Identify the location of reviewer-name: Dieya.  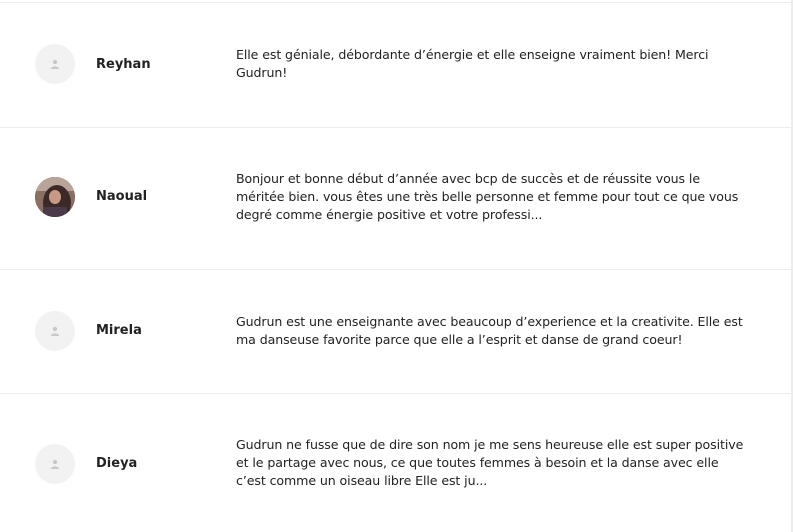
(117, 463).